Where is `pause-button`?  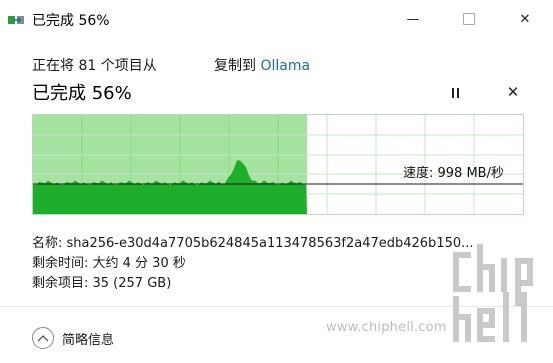 pause-button is located at coordinates (455, 93).